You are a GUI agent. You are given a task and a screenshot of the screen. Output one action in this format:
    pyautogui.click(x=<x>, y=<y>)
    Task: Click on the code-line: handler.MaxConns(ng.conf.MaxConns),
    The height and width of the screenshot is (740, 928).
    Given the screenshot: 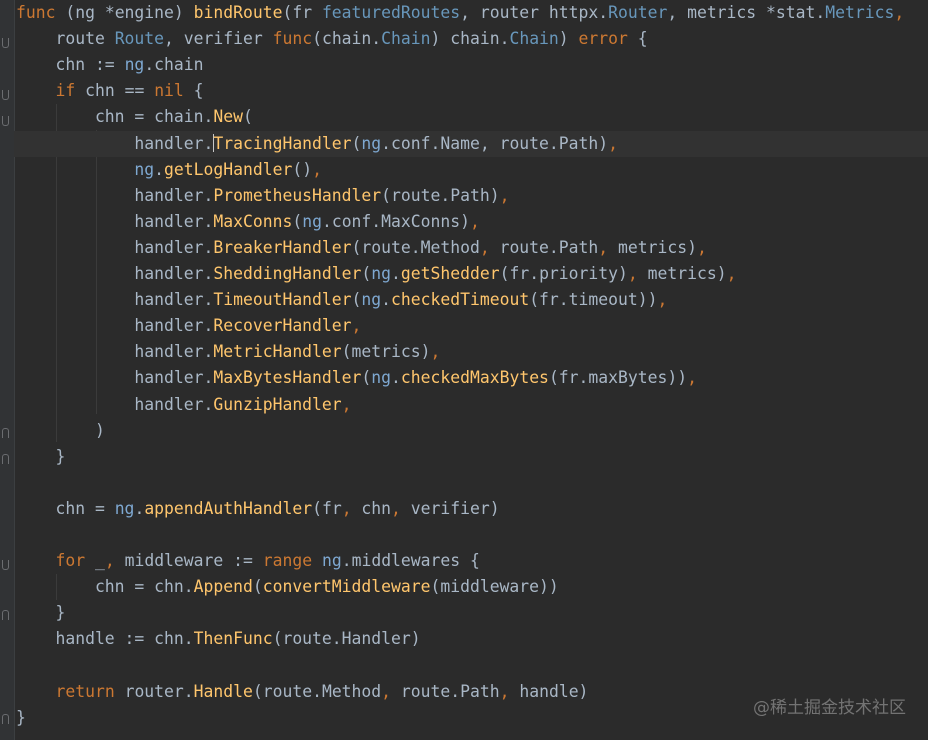 What is the action you would take?
    pyautogui.click(x=248, y=222)
    